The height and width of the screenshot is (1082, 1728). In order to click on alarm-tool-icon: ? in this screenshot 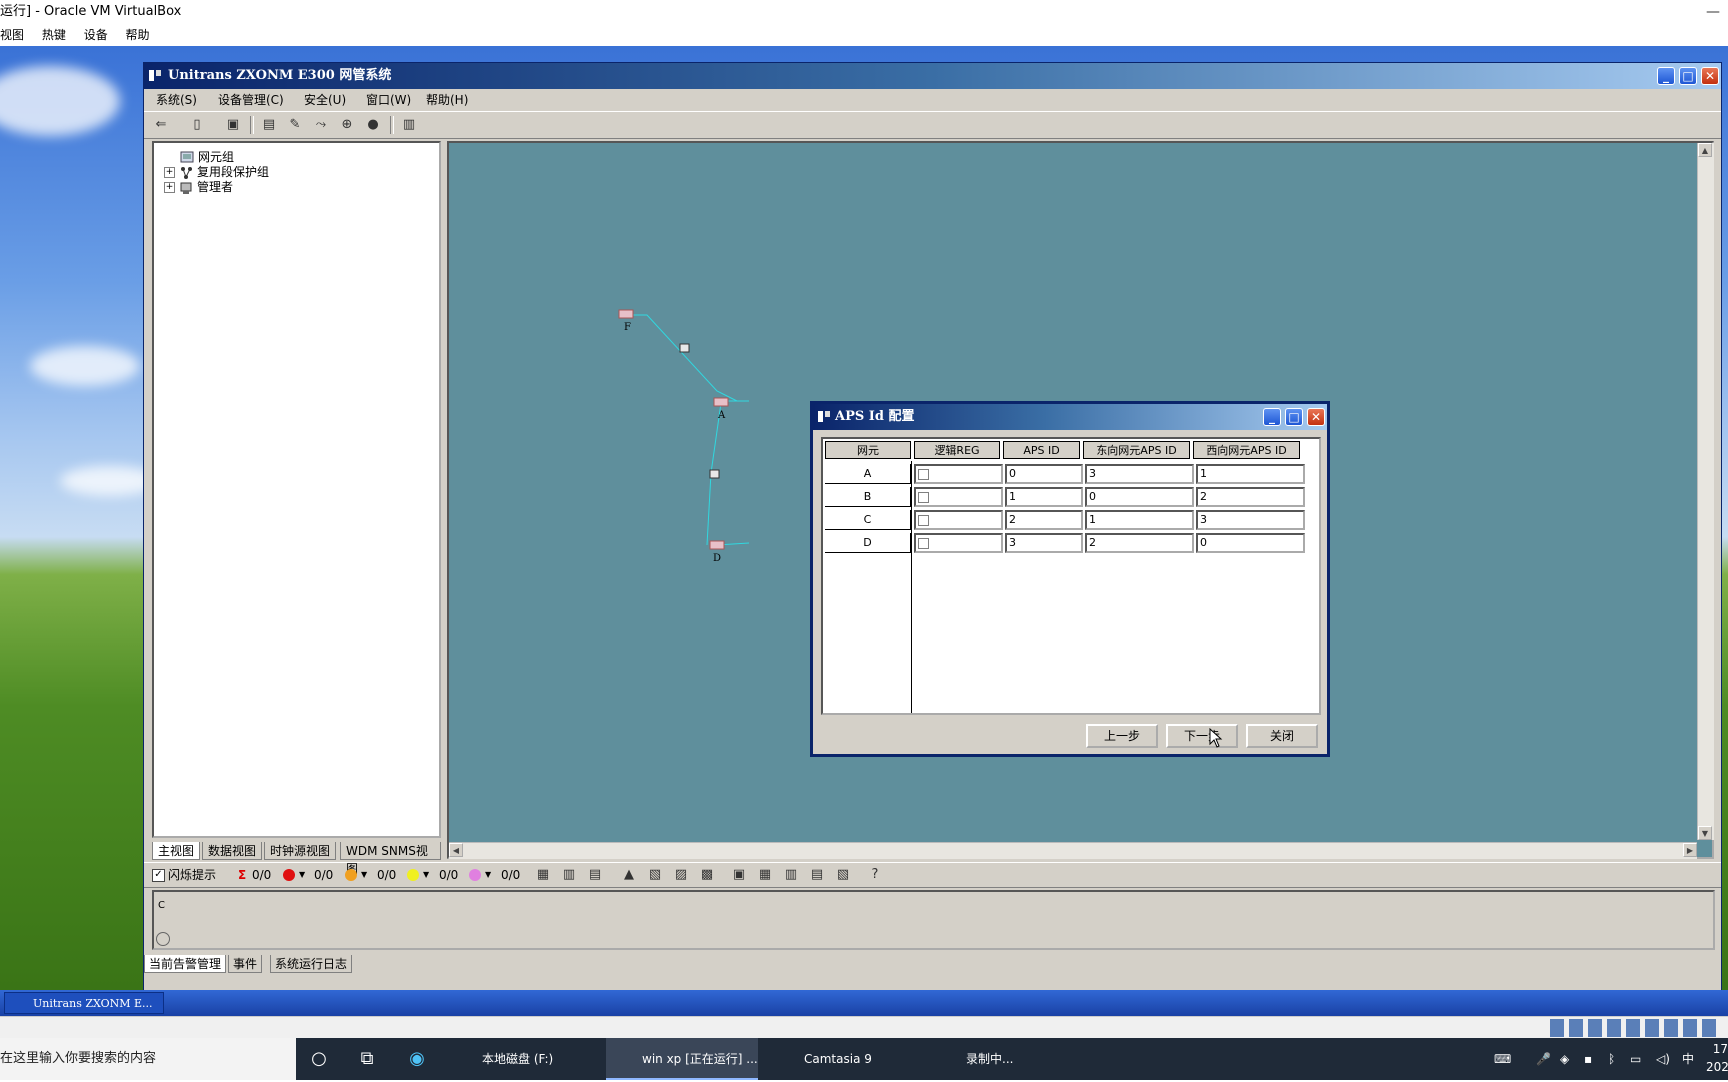, I will do `click(875, 875)`.